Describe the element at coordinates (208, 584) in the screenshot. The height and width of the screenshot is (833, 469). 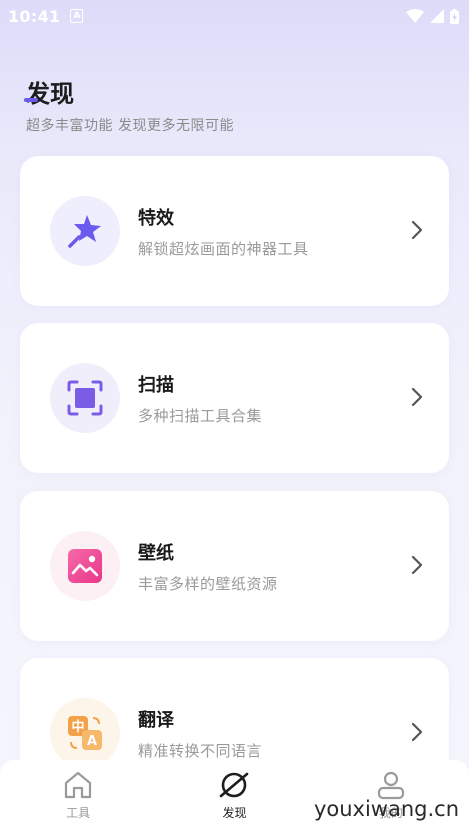
I see `card-wallpaper-desc: 丰富多样的壁纸资源` at that location.